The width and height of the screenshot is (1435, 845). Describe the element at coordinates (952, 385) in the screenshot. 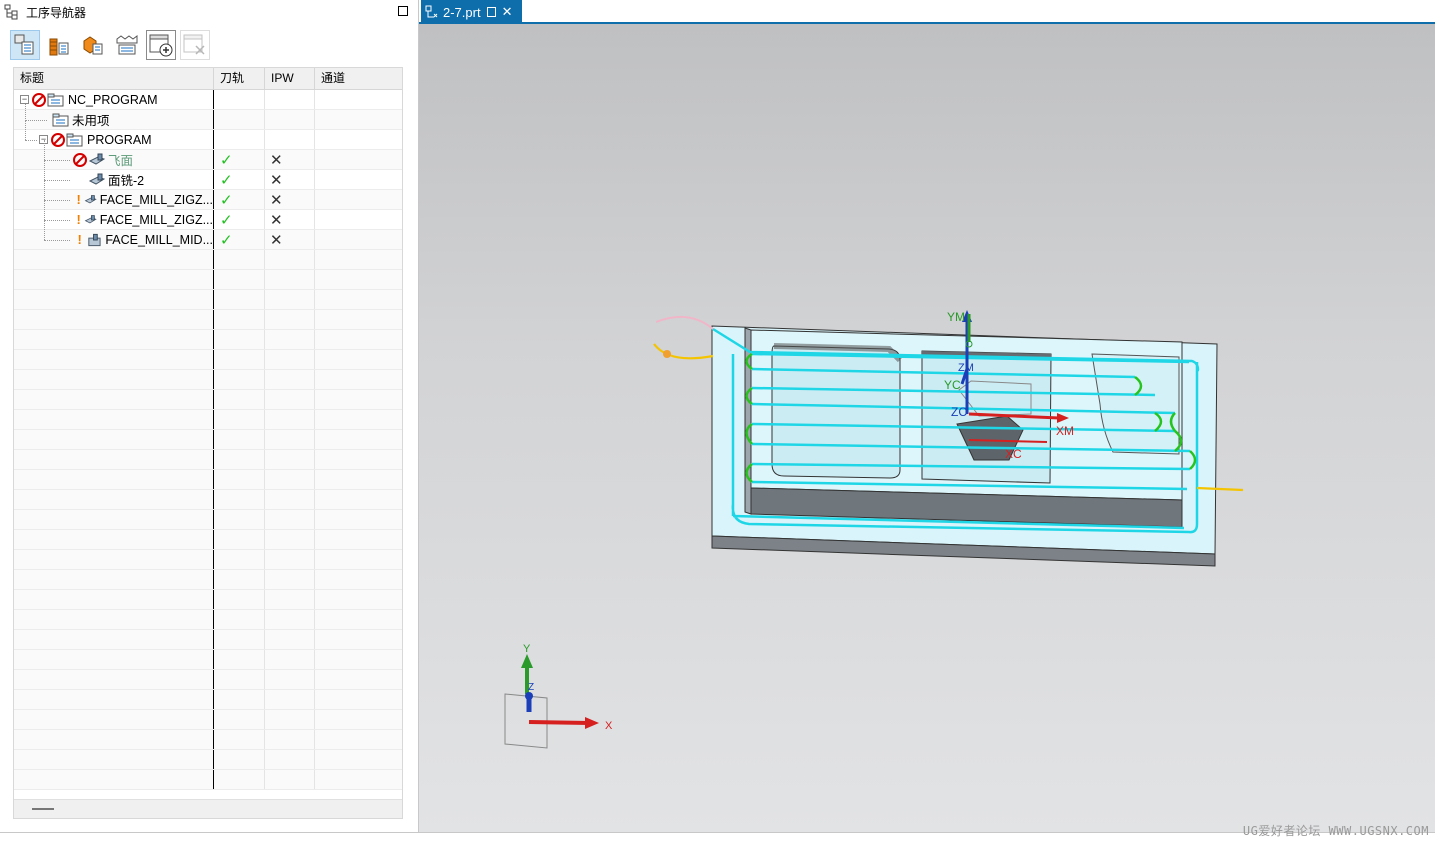

I see `yc-label: YC` at that location.